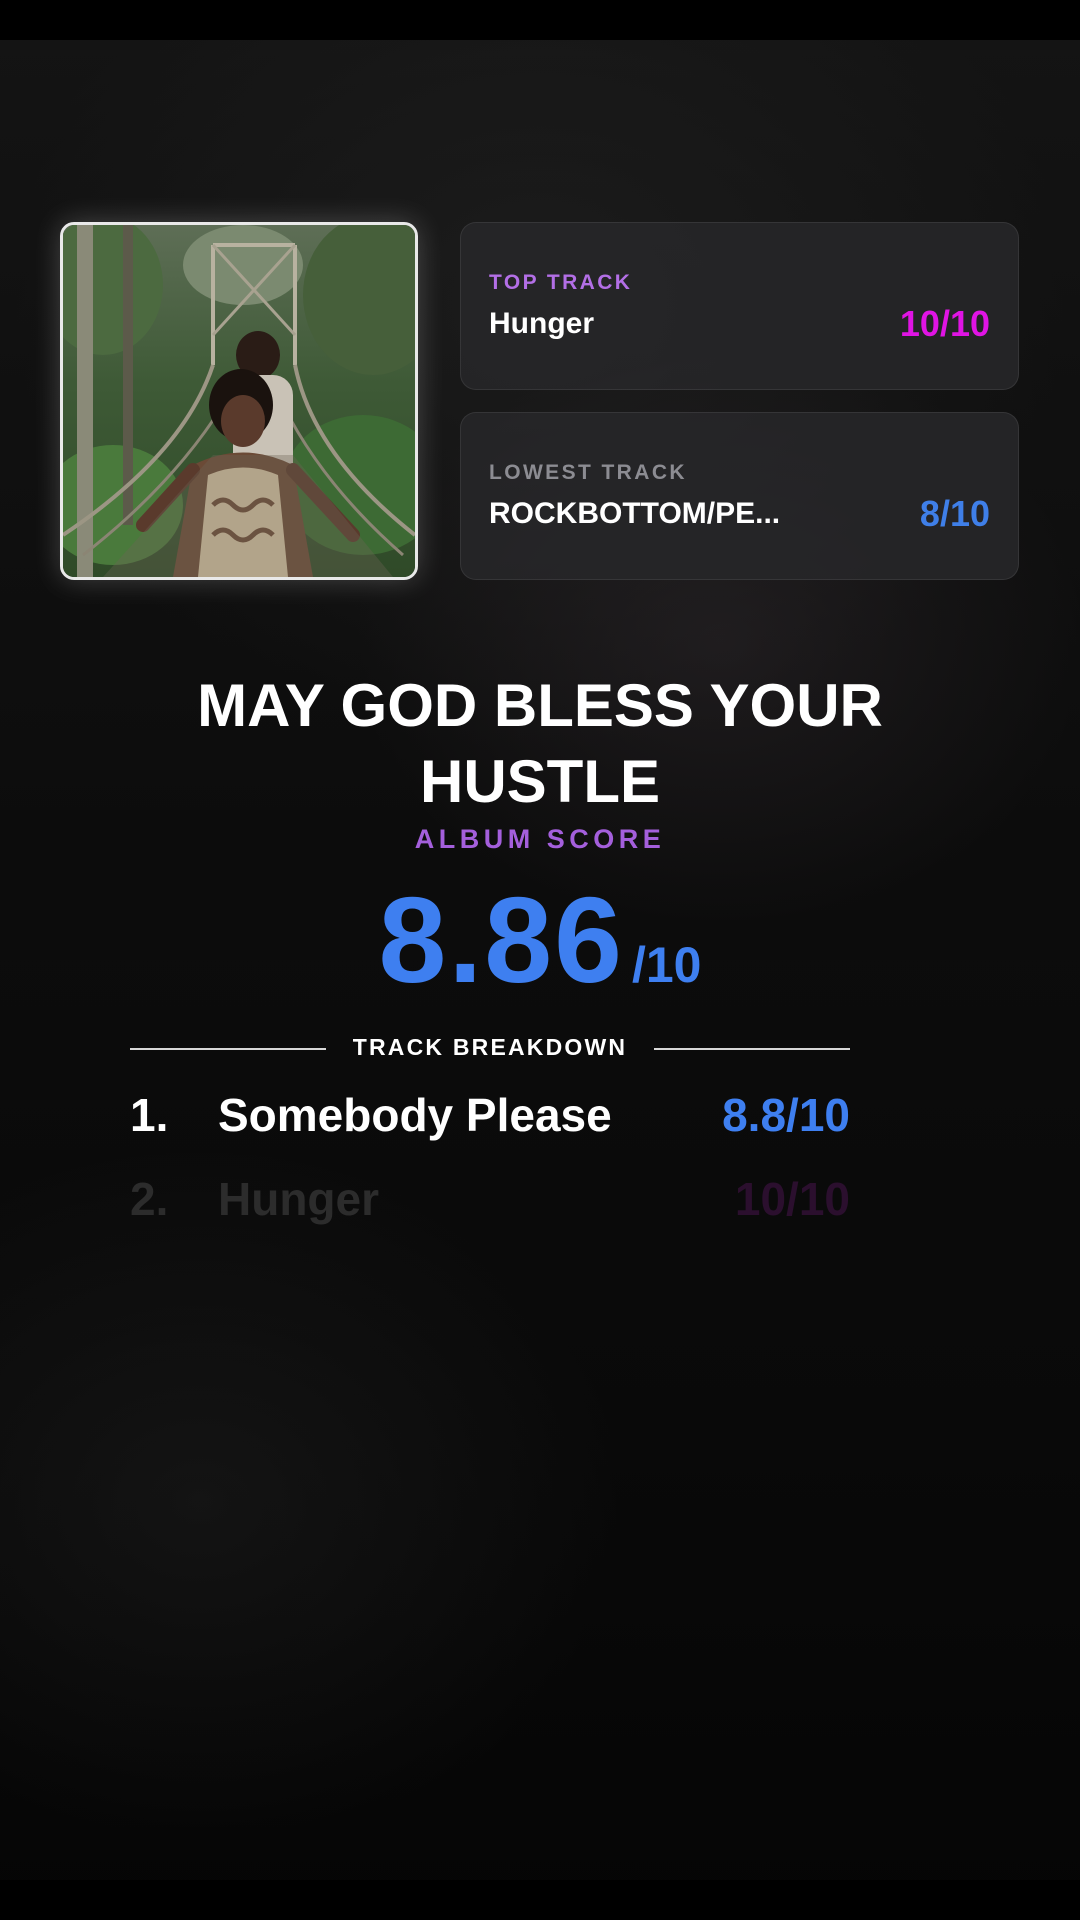 This screenshot has height=1920, width=1080. I want to click on track-number: 1., so click(149, 1115).